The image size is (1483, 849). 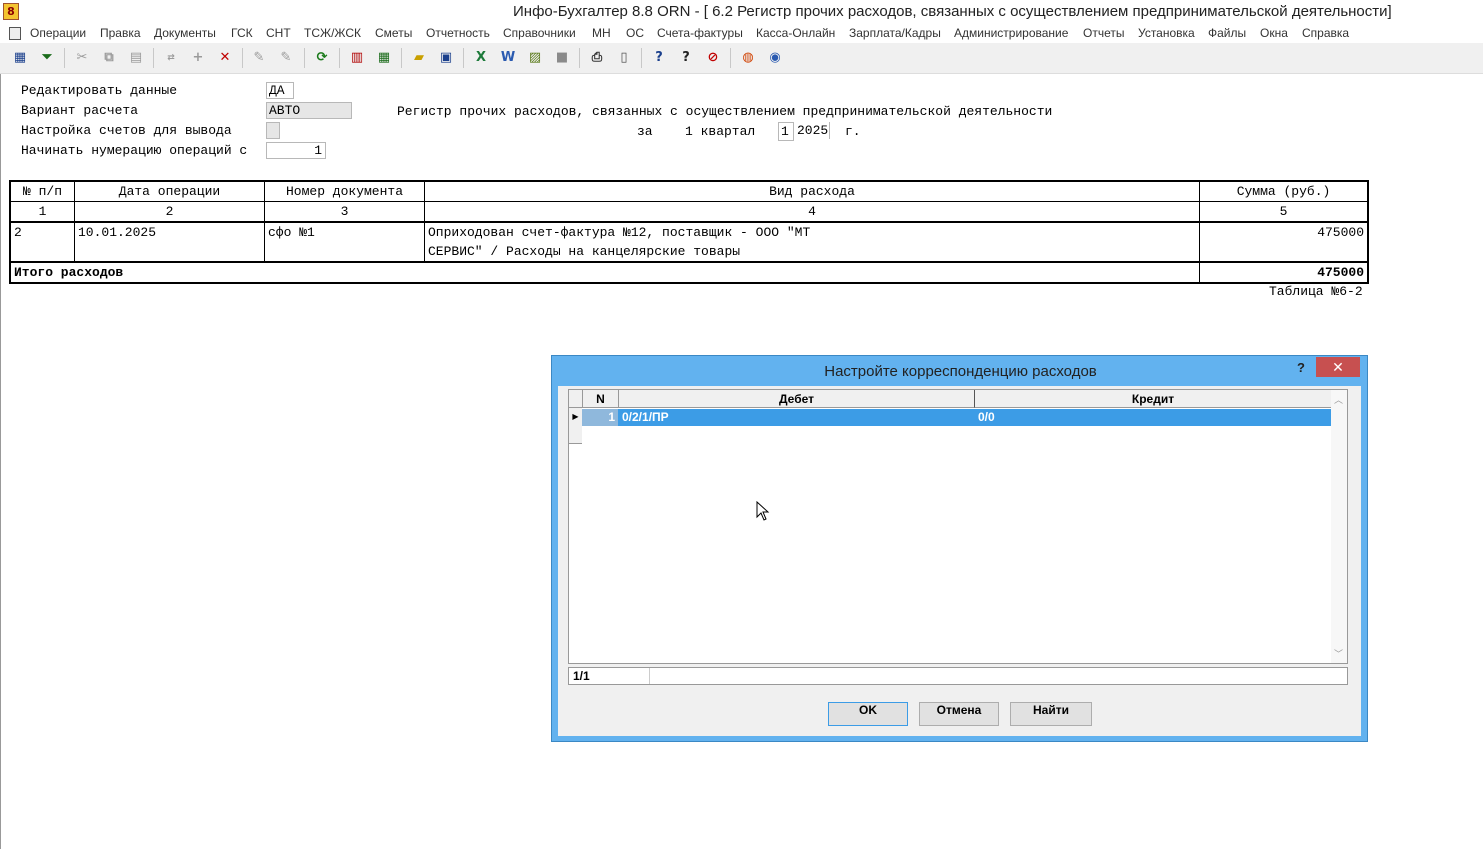 I want to click on print-icon: ⎙, so click(x=597, y=58).